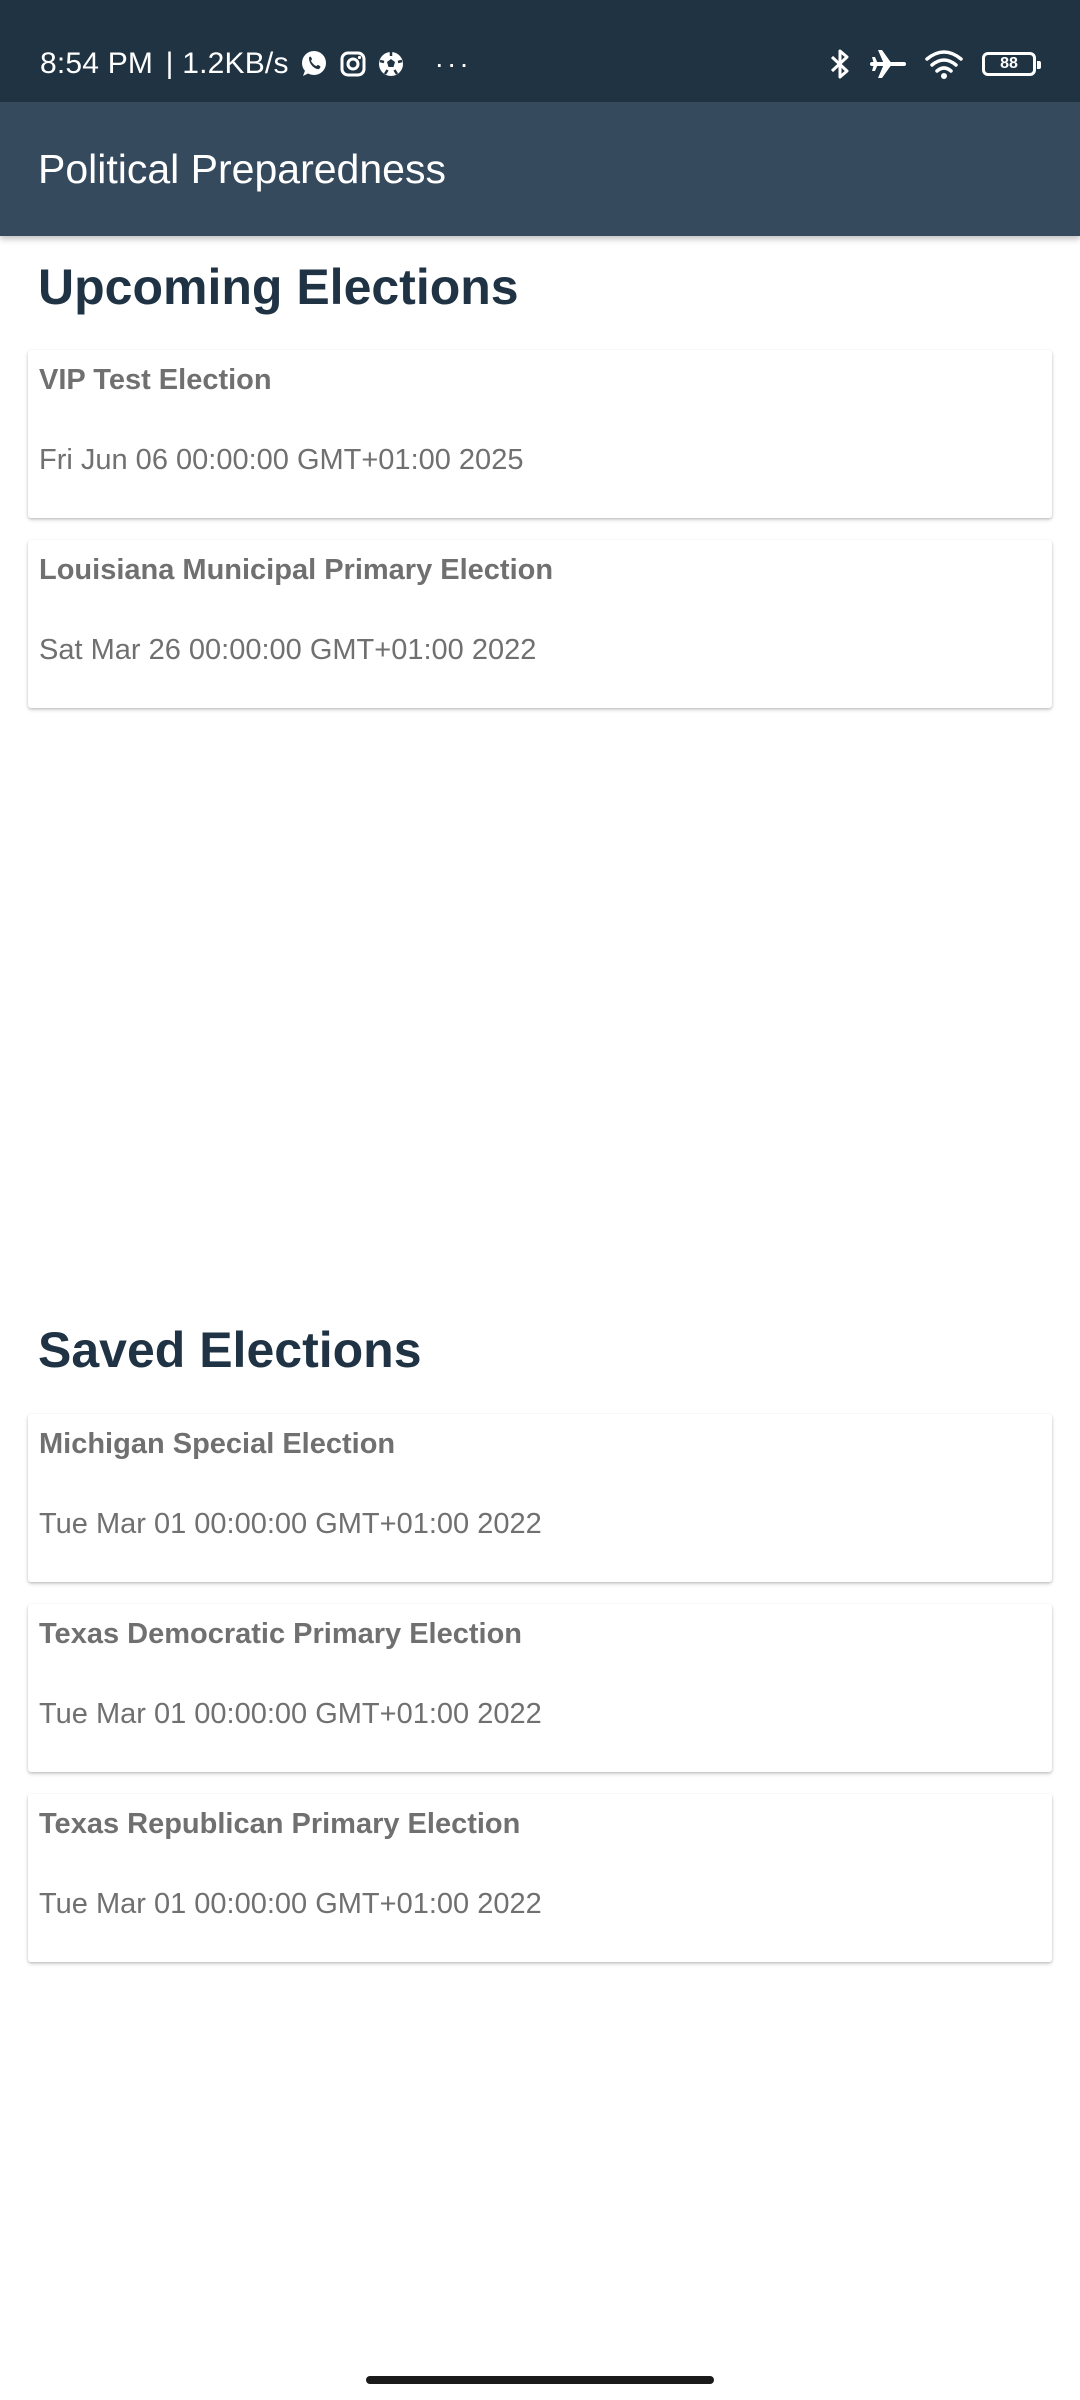  Describe the element at coordinates (280, 1824) in the screenshot. I see `election-name: Texas Republican Primary Election` at that location.